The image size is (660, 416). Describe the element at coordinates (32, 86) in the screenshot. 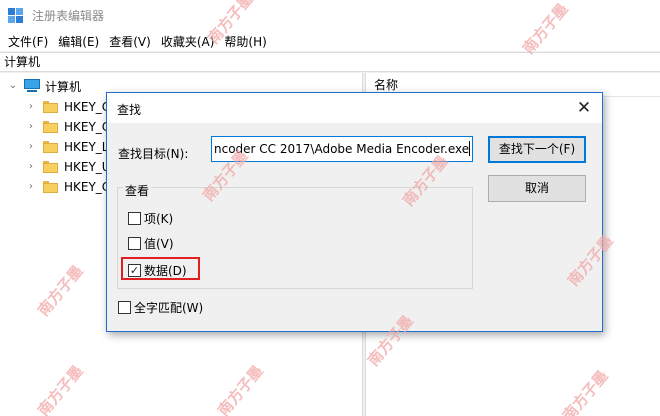

I see `computer-icon` at that location.